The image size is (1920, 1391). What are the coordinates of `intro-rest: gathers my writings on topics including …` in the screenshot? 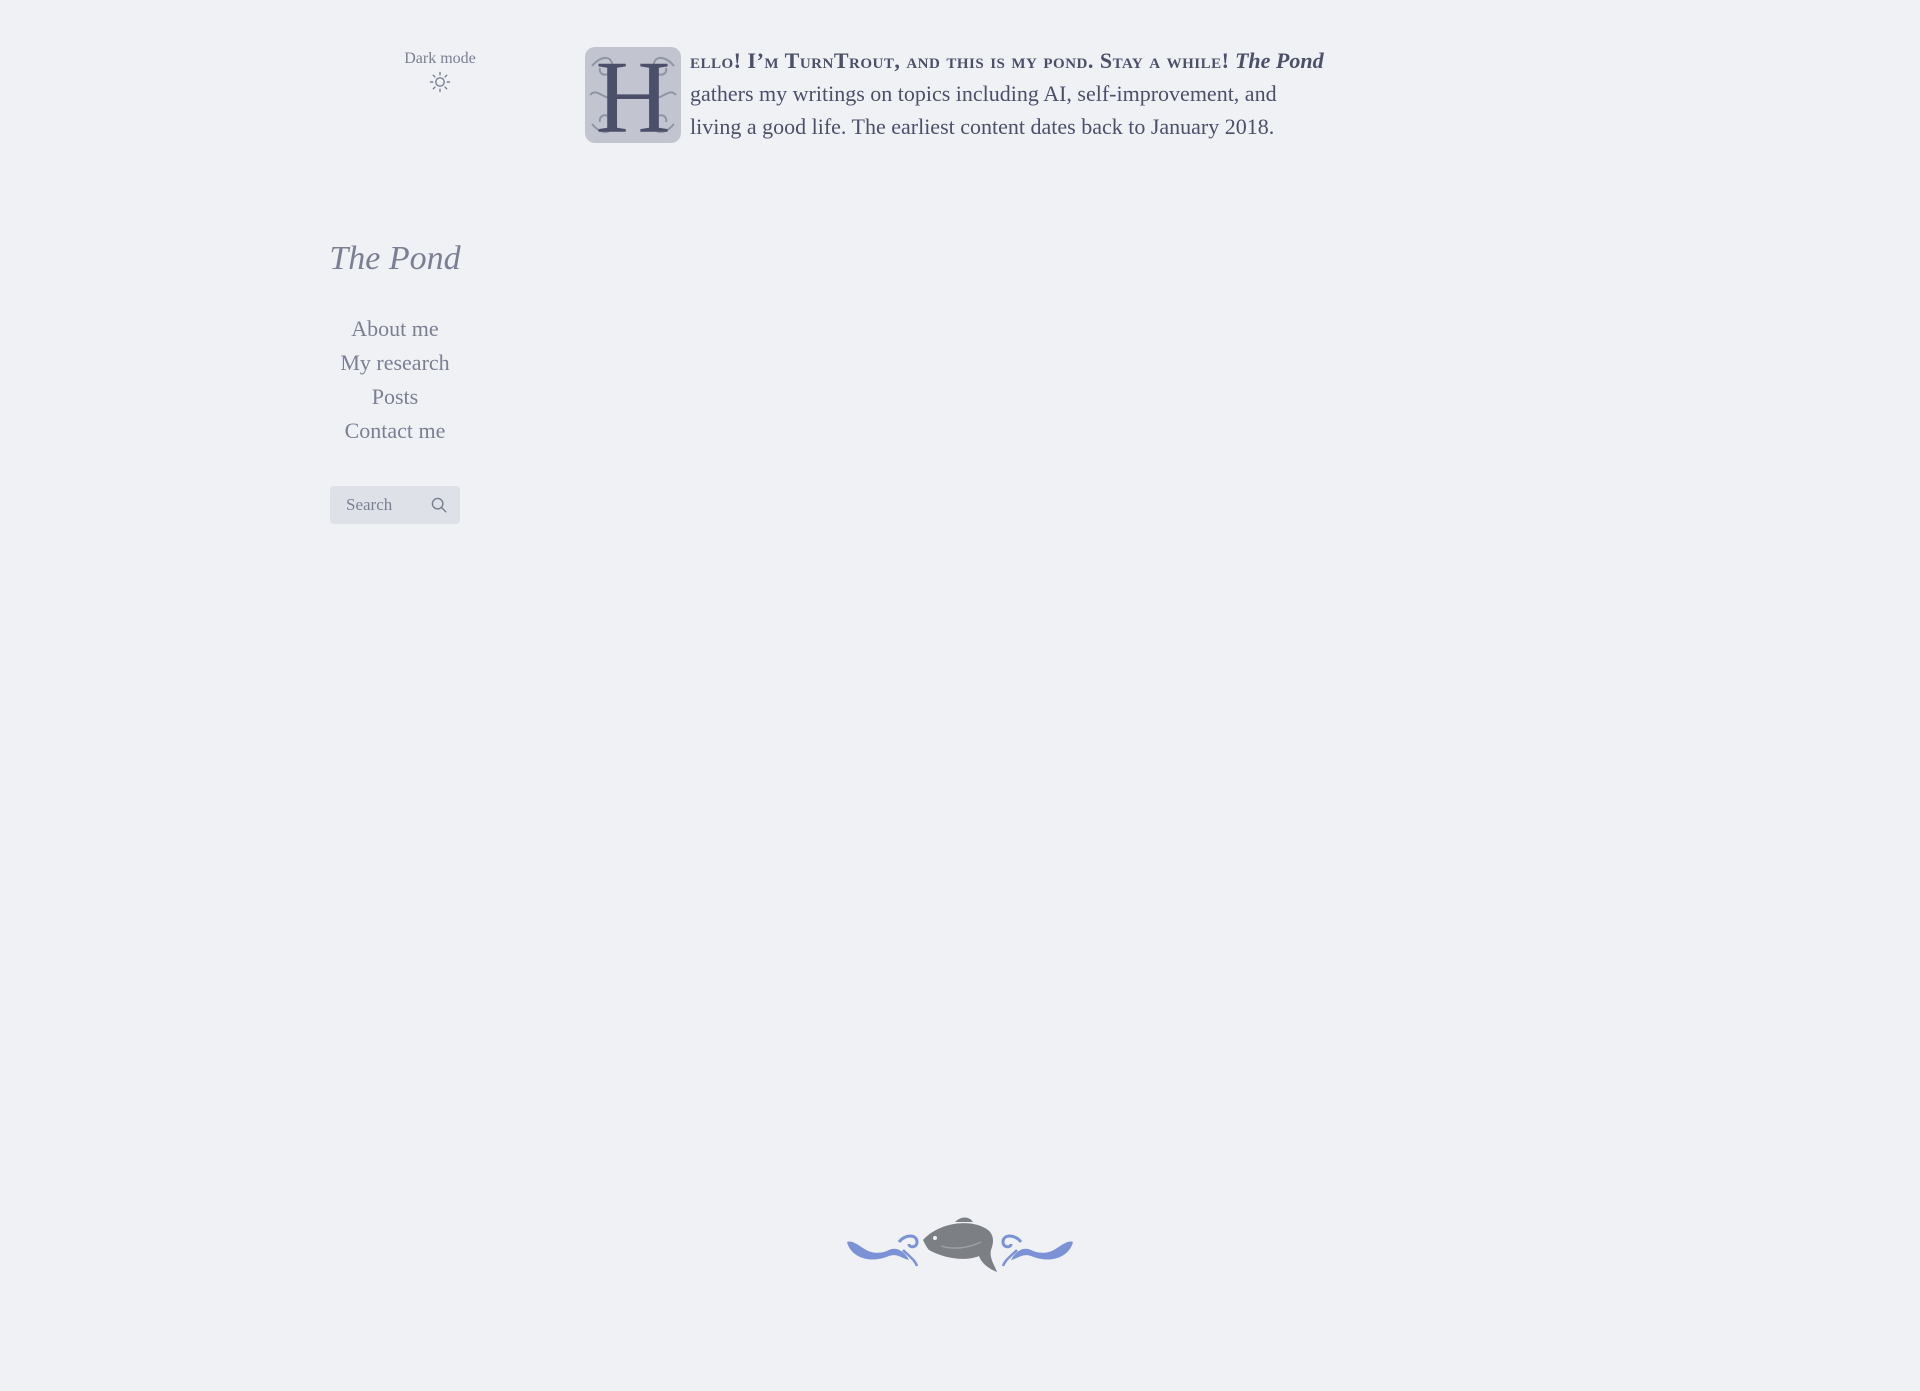 It's located at (983, 110).